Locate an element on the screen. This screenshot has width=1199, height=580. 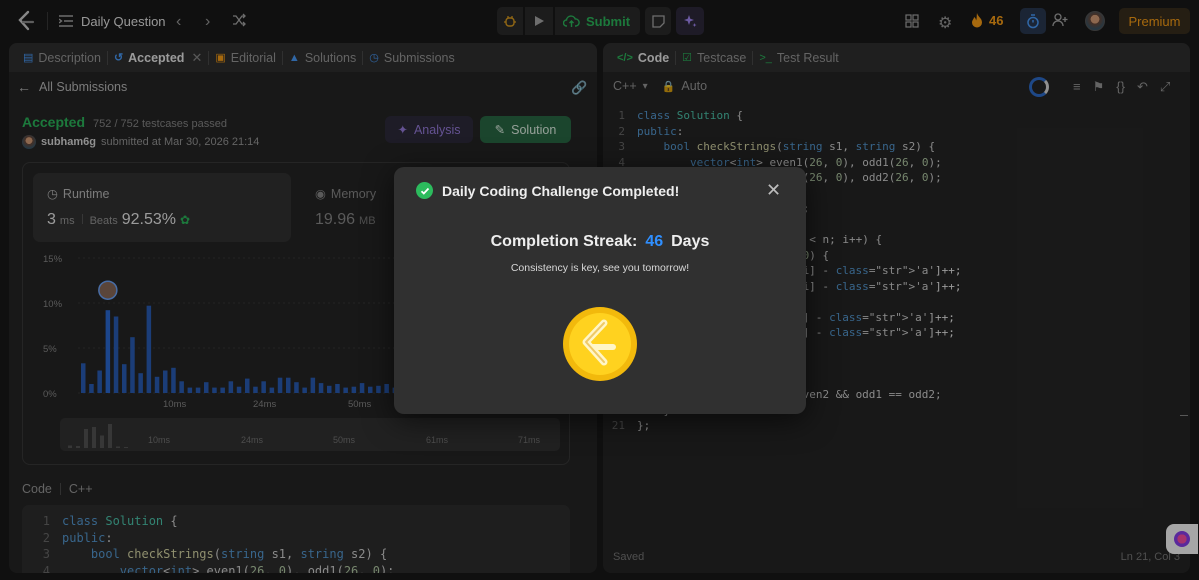
streak-label: Completion Streak: is located at coordinates (564, 241).